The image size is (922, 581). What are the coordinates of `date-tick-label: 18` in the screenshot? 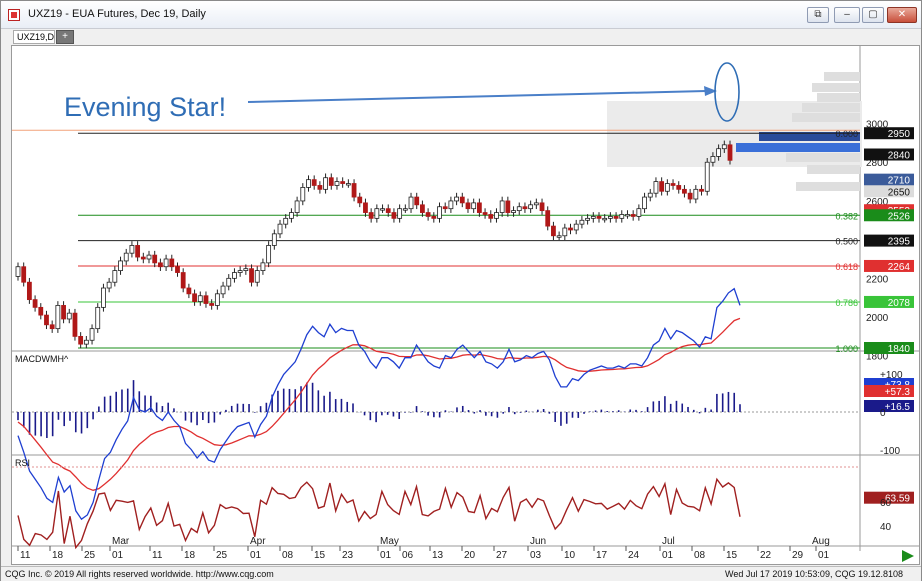 It's located at (190, 555).